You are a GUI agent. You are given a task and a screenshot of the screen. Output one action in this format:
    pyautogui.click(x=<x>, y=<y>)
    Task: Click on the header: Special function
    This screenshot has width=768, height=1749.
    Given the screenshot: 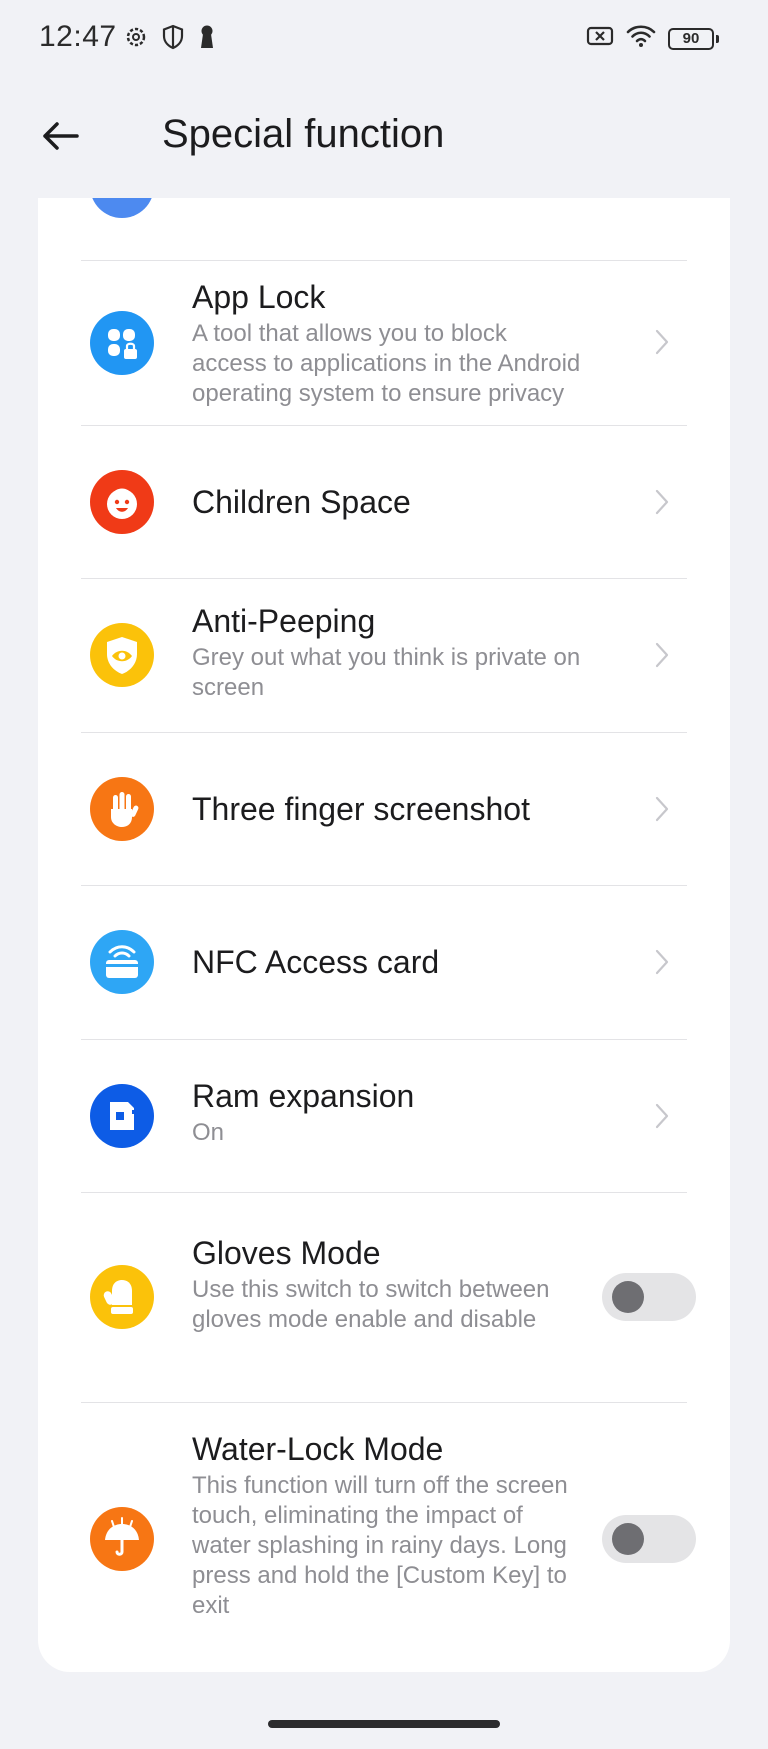 What is the action you would take?
    pyautogui.click(x=384, y=138)
    